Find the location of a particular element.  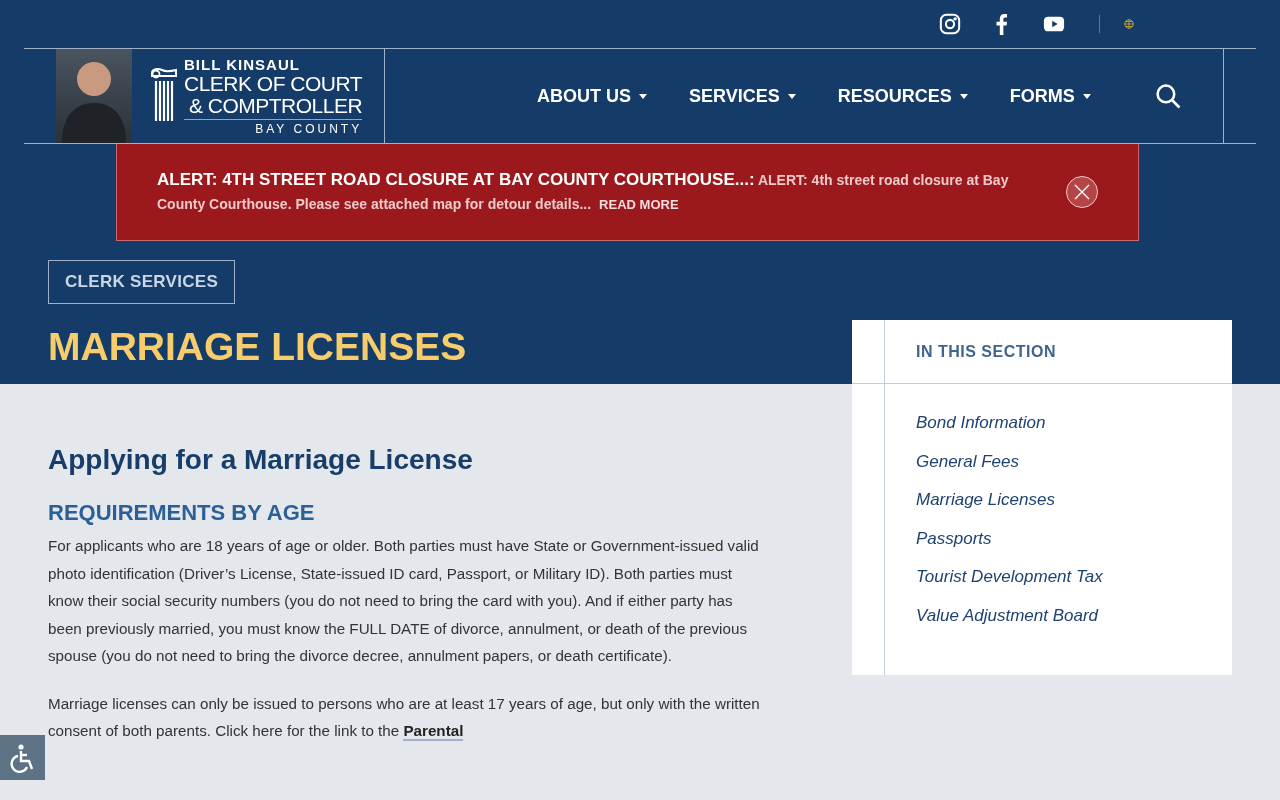

section-heading: Applying for a Marriage License is located at coordinates (261, 460).